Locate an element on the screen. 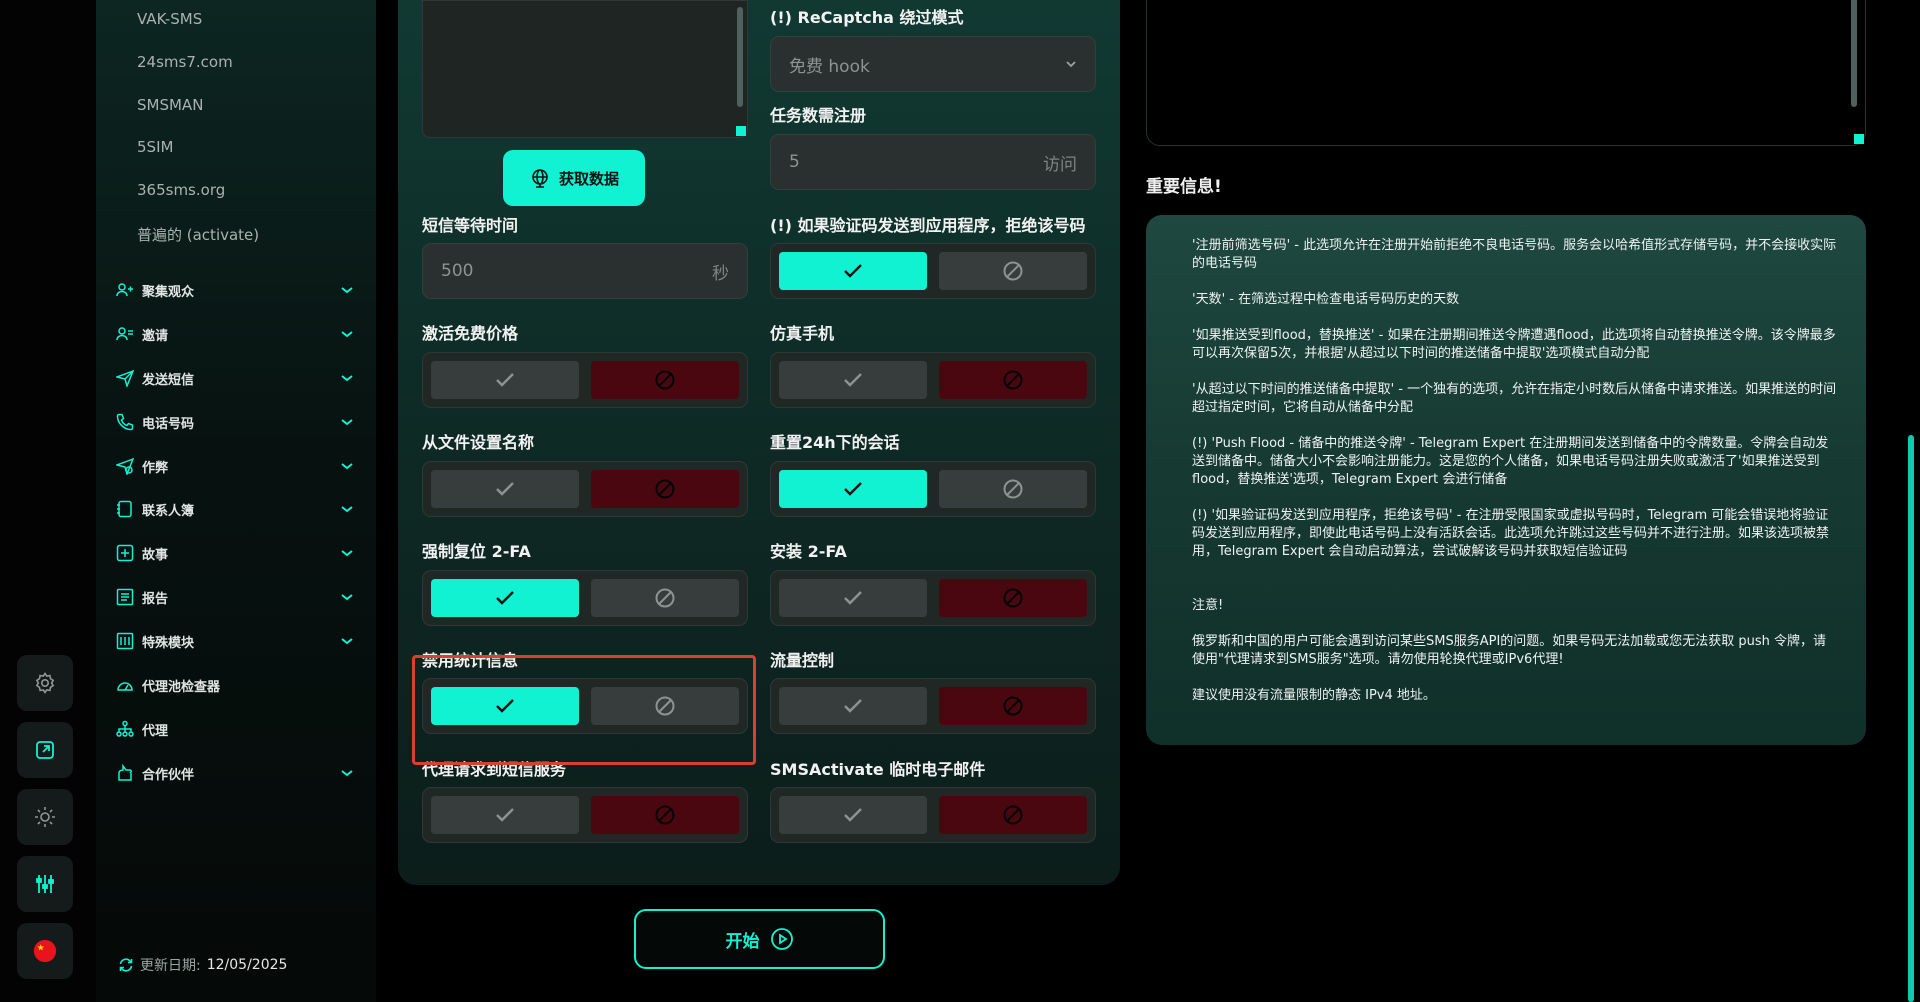 Image resolution: width=1920 pixels, height=1002 pixels. nav-label: 代理 is located at coordinates (155, 731).